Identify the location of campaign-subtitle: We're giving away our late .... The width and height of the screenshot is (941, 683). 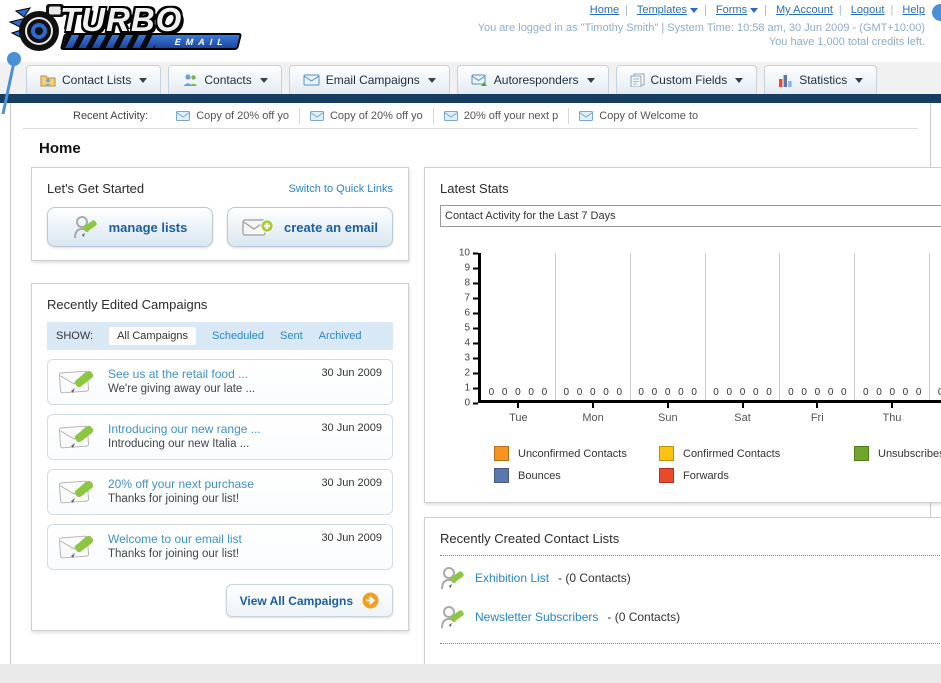
(182, 389).